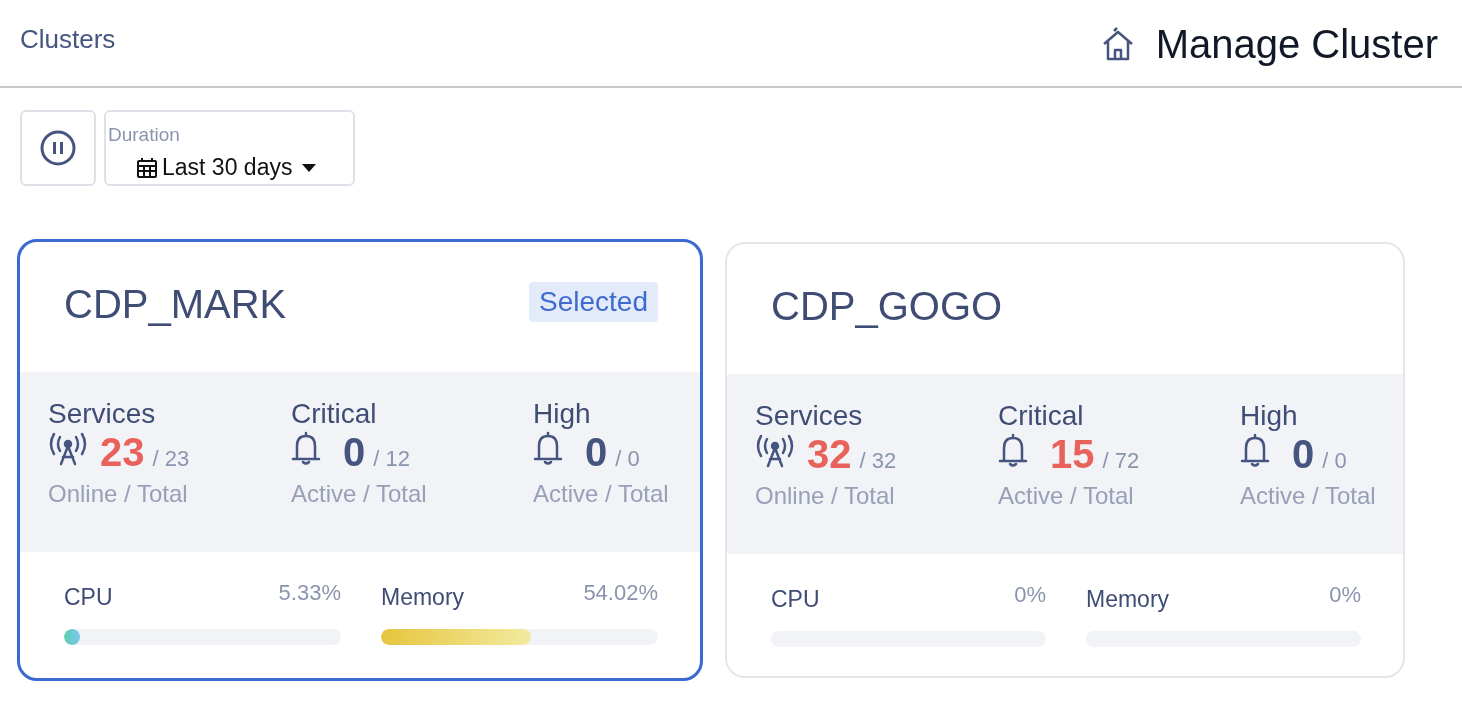  I want to click on selected-badge: Selected, so click(593, 302).